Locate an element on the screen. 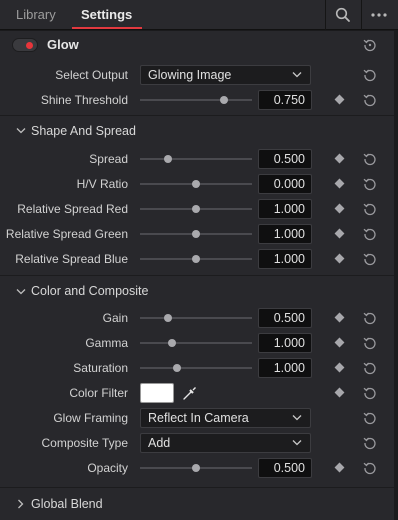 Image resolution: width=398 pixels, height=520 pixels. more-options-icon is located at coordinates (379, 15).